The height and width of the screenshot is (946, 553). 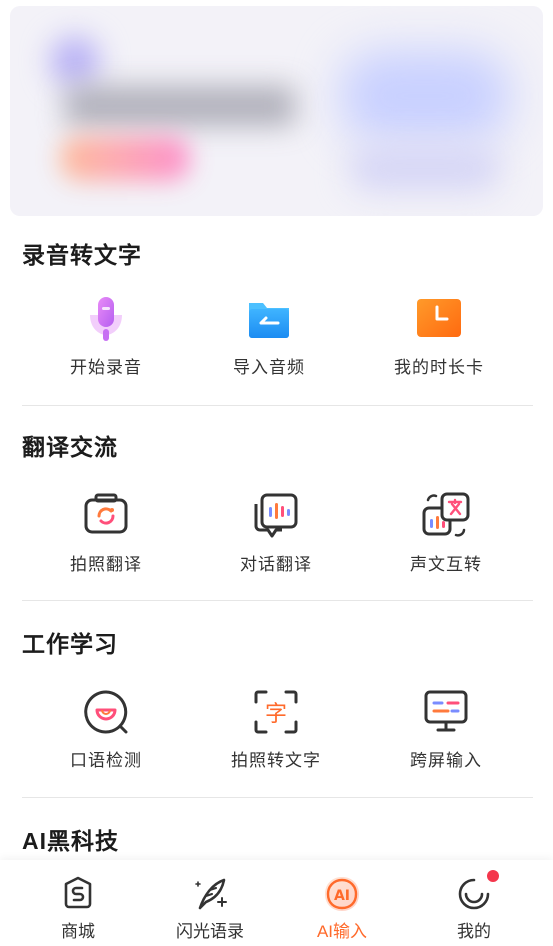 I want to click on tile-label: 对话翻译, so click(x=276, y=564).